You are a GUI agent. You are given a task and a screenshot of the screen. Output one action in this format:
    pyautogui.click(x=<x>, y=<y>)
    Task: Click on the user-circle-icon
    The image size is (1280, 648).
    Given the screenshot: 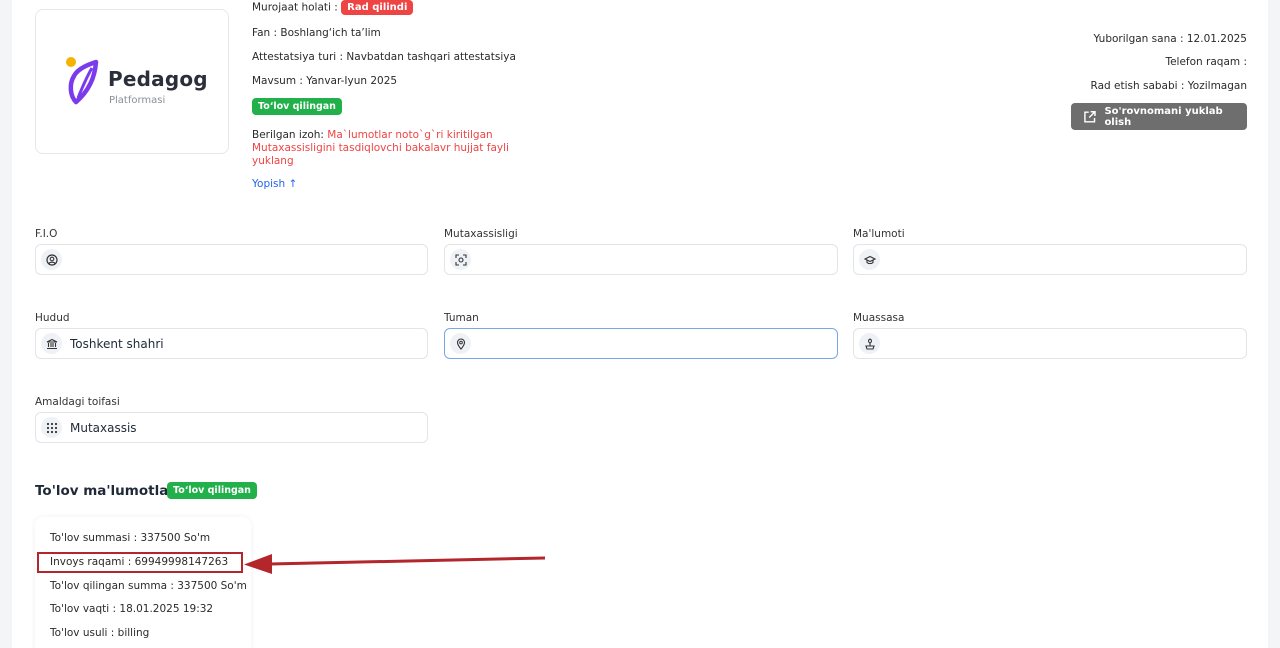 What is the action you would take?
    pyautogui.click(x=51, y=259)
    